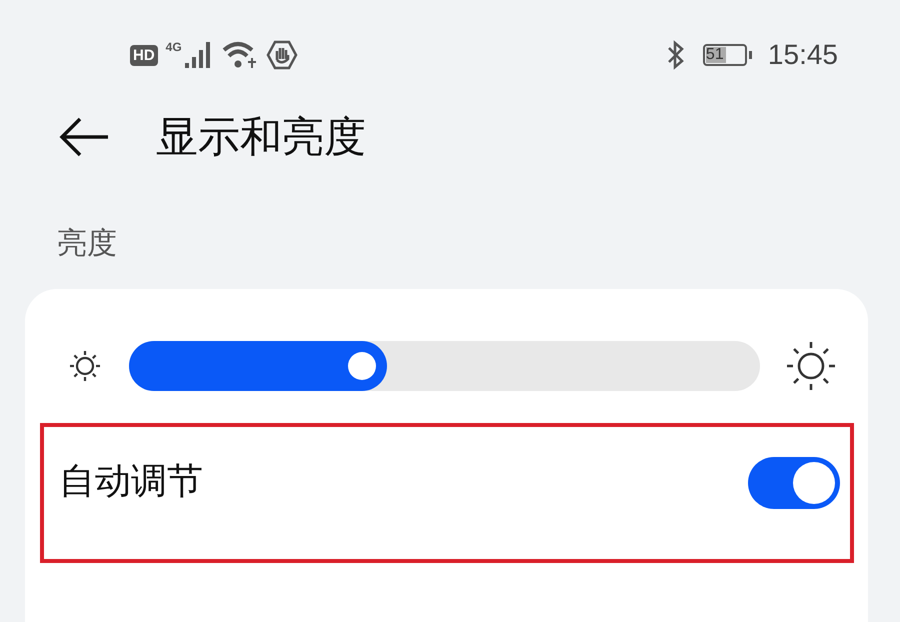 This screenshot has height=622, width=900. I want to click on page-title: 显示和亮度, so click(261, 137).